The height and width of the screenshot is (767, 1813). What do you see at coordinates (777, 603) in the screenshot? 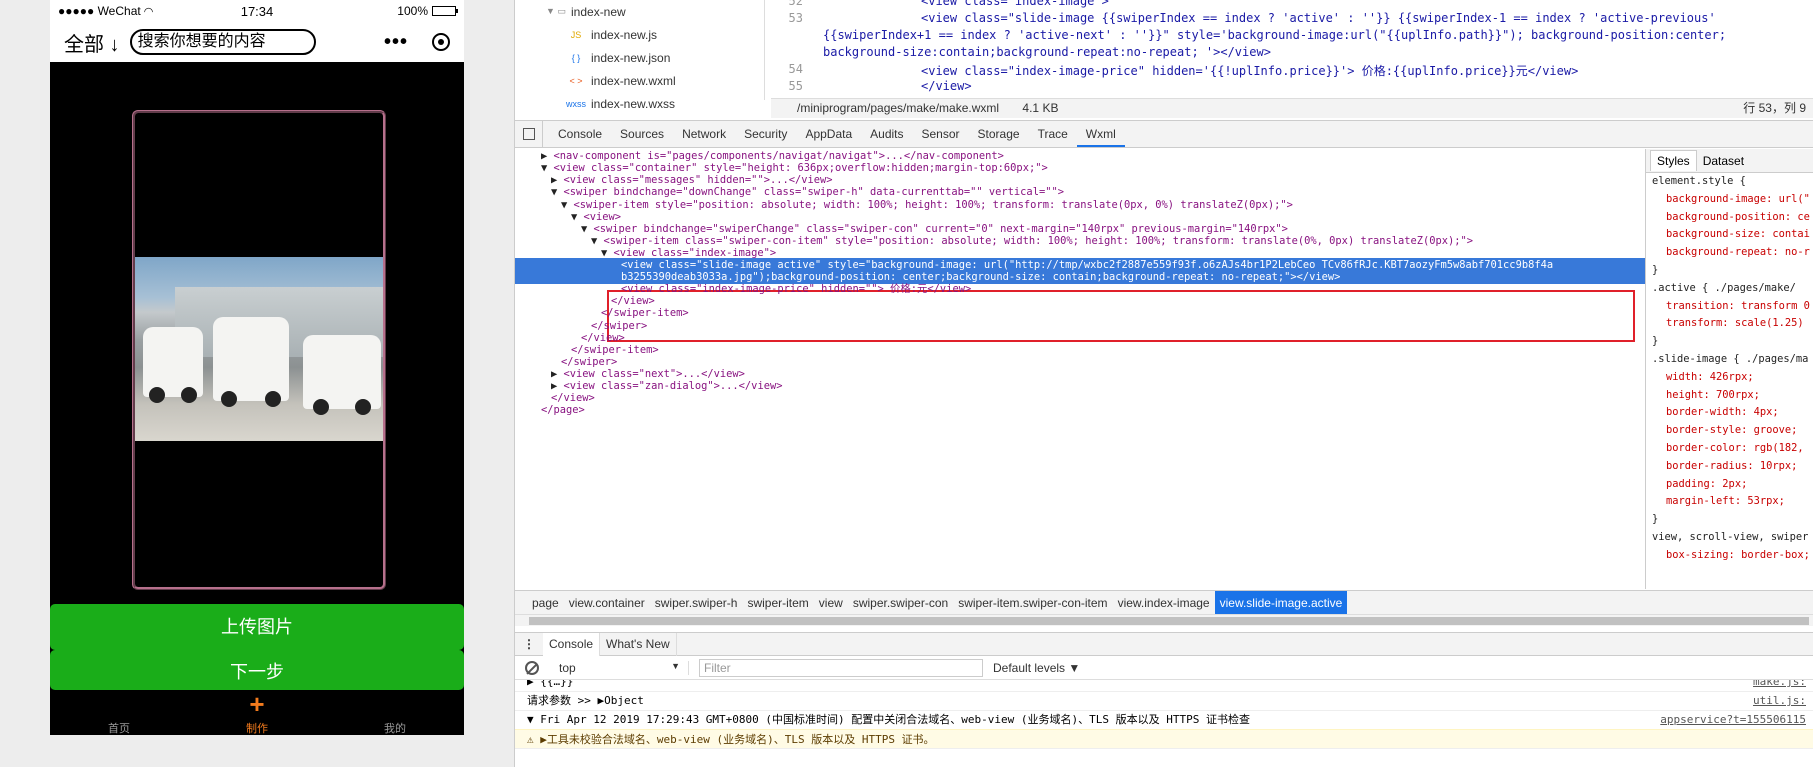
I see `breadcrumb-item: swiper-item` at bounding box center [777, 603].